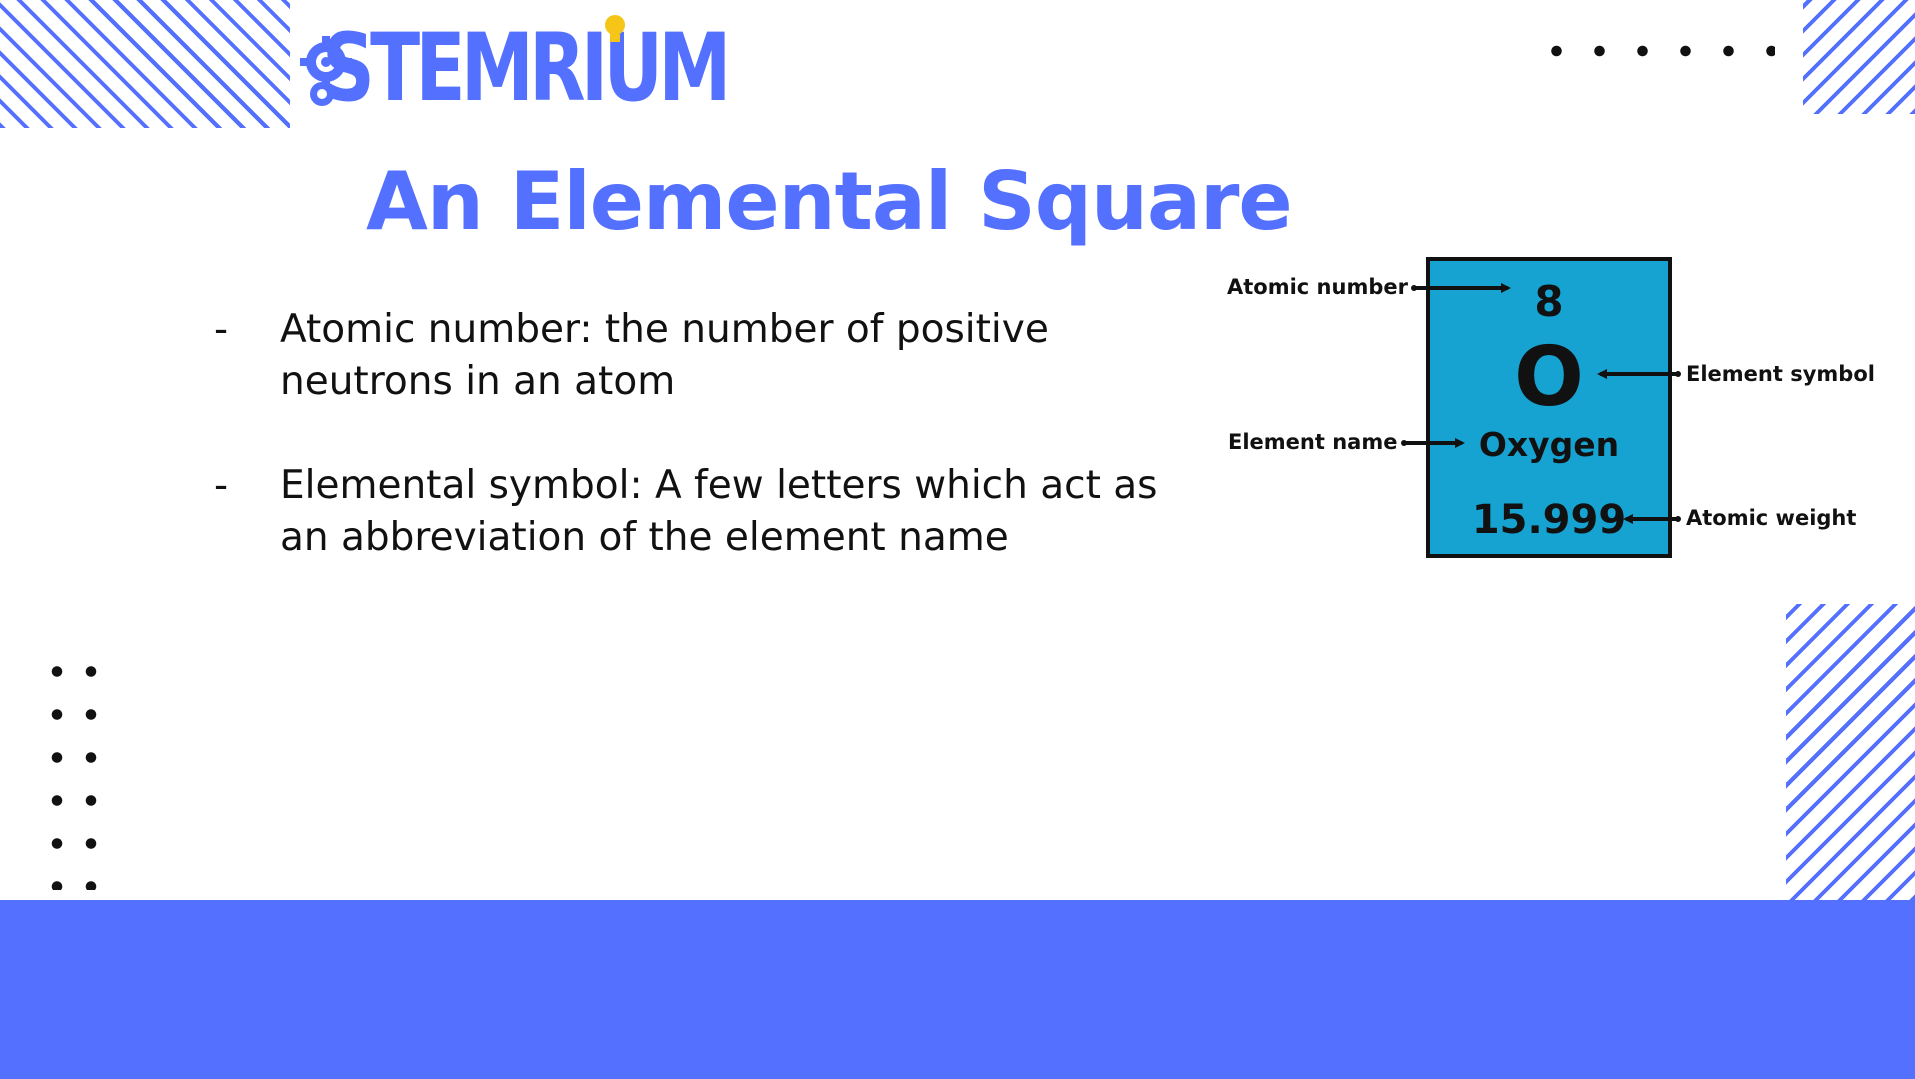 Image resolution: width=1915 pixels, height=1079 pixels. What do you see at coordinates (70, 770) in the screenshot?
I see `dot-grid-left` at bounding box center [70, 770].